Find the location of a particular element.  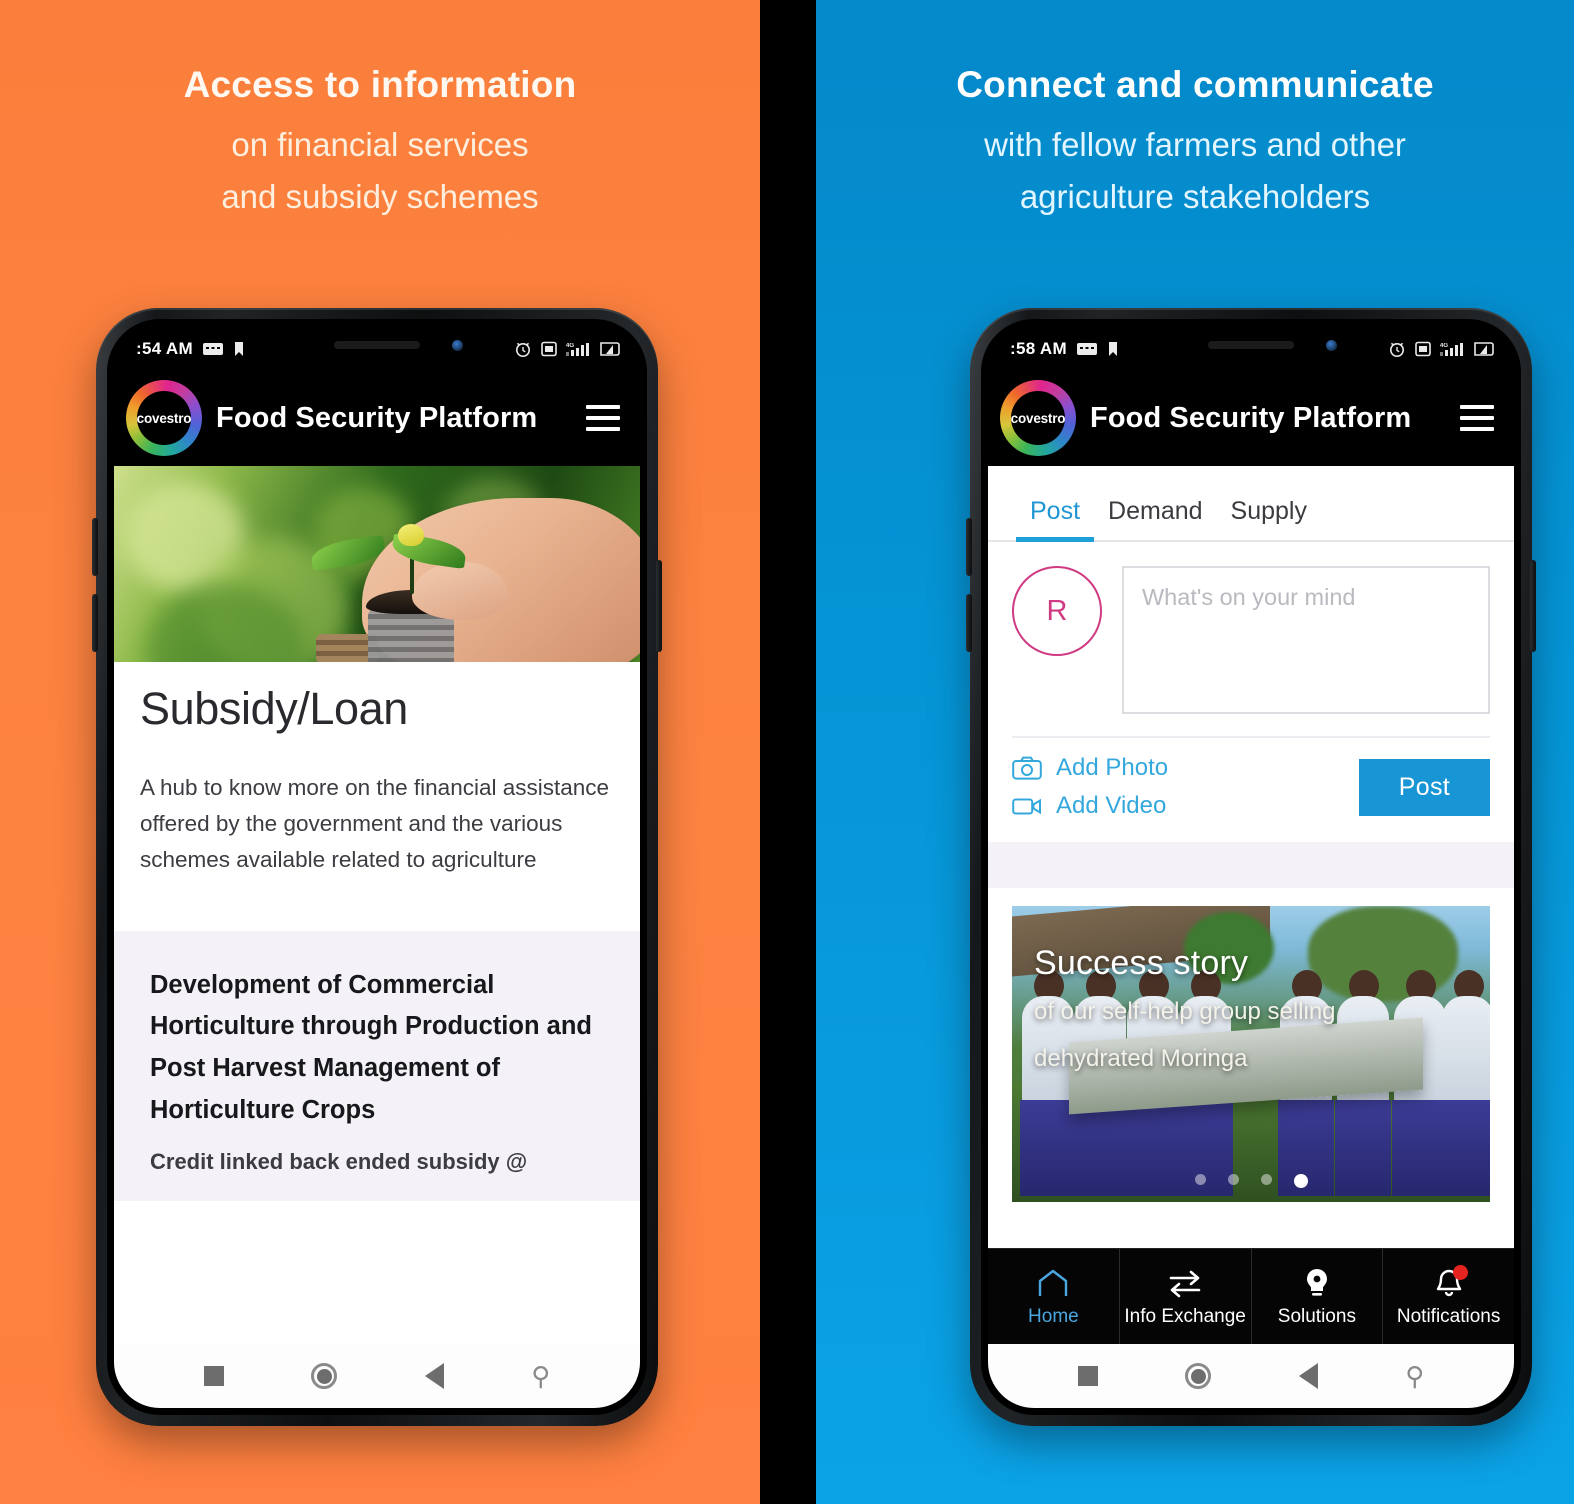

front-camera-icon is located at coordinates (1331, 345).